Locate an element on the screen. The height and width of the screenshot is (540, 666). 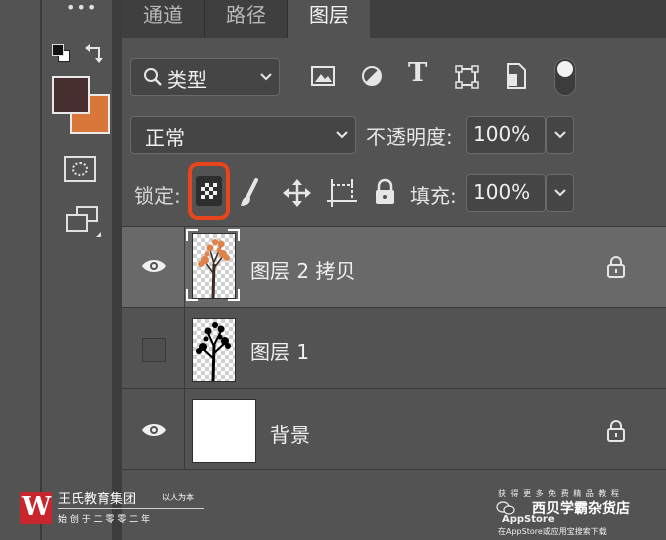
black-tree-silhouette is located at coordinates (213, 352).